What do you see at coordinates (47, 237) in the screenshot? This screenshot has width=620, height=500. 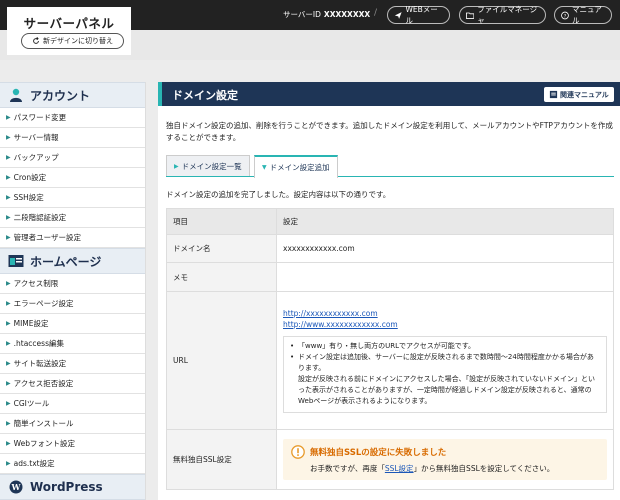 I see `sidebar-item-label: 管理者ユーザー設定` at bounding box center [47, 237].